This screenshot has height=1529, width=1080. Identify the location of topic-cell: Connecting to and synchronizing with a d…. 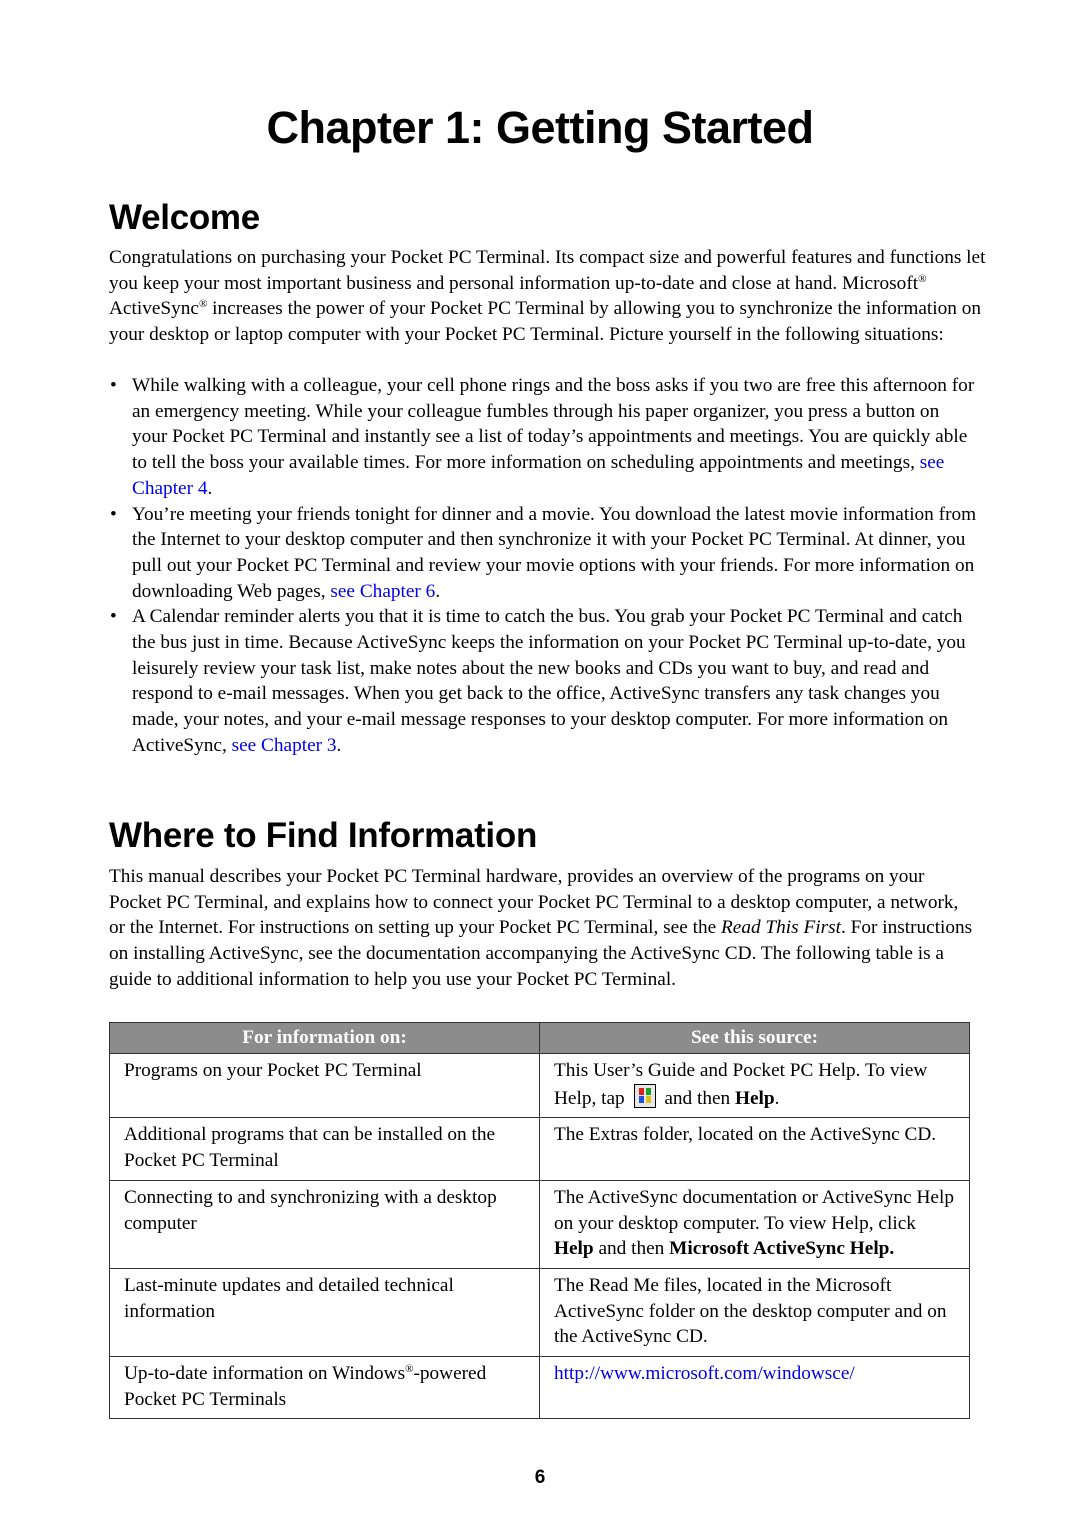
(324, 1224).